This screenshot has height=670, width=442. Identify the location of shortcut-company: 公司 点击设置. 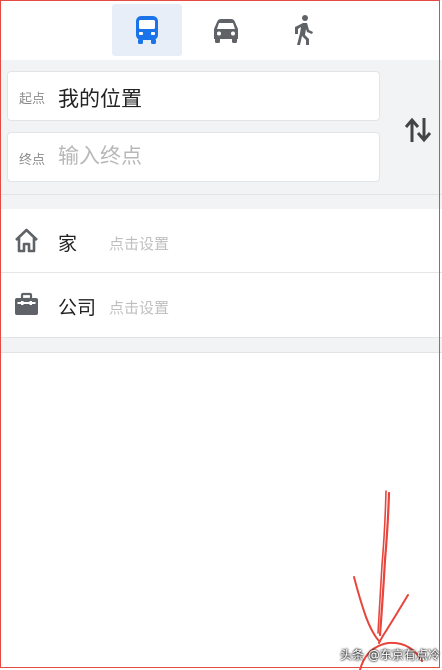
(221, 304).